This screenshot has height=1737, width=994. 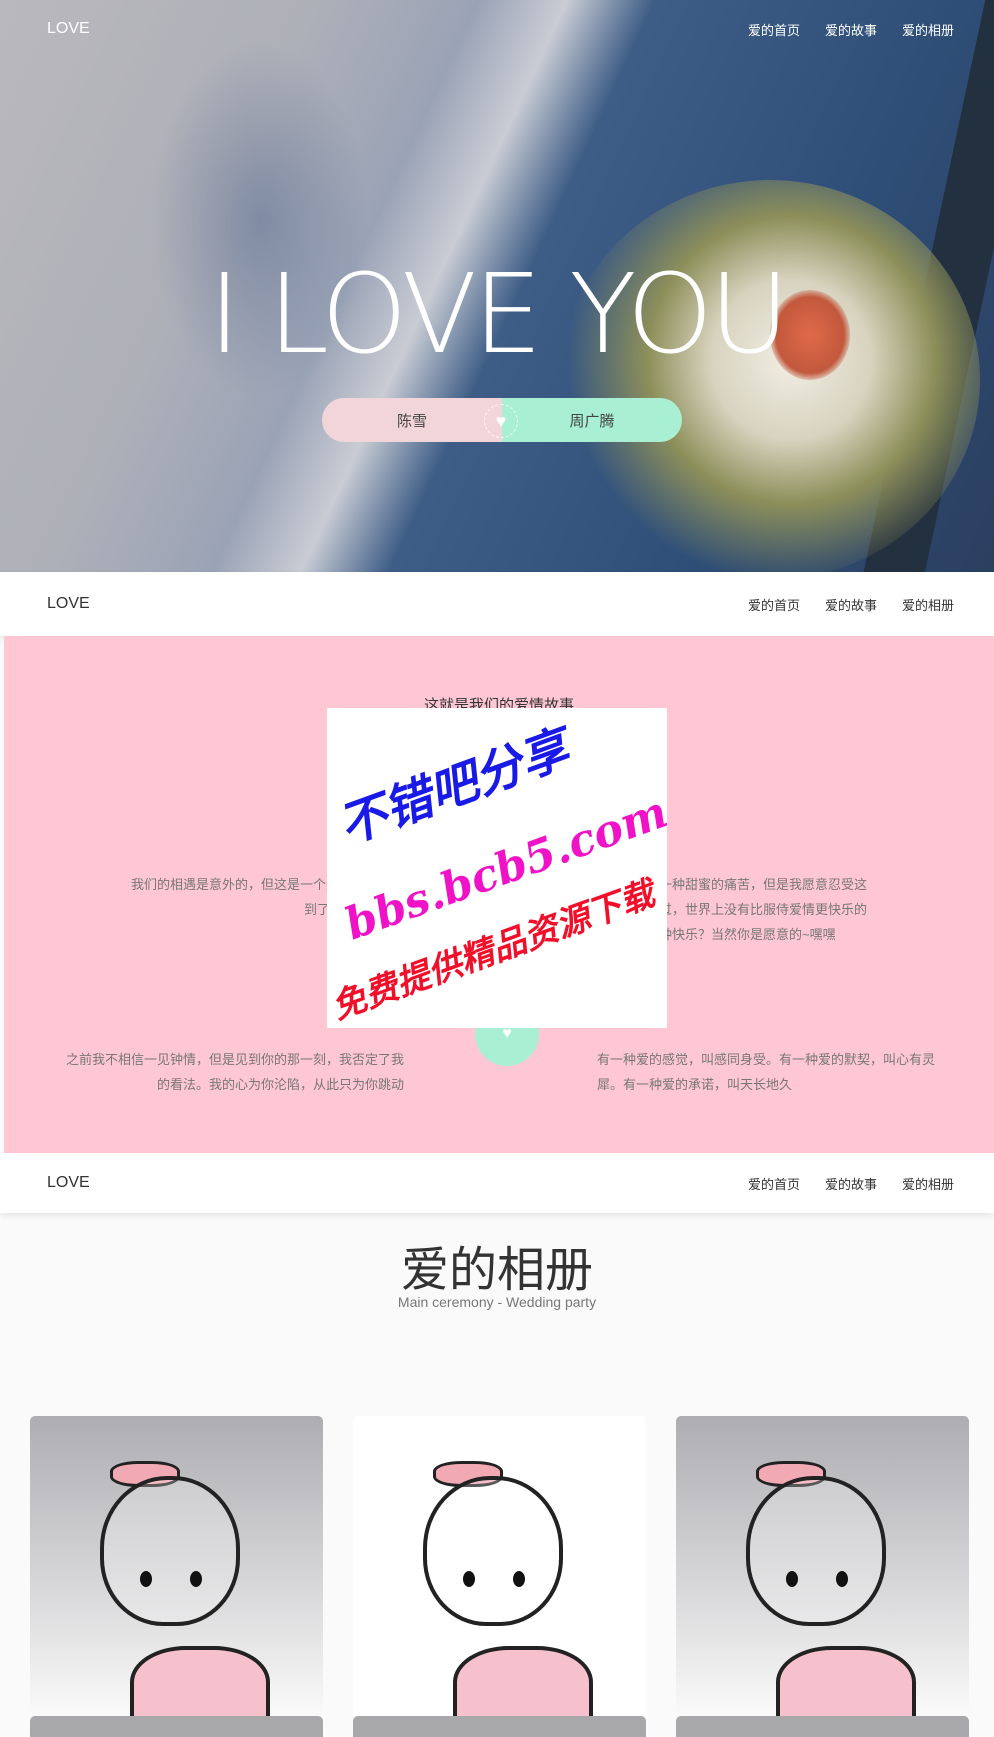 What do you see at coordinates (497, 1302) in the screenshot?
I see `gallery-subtitle: Main ceremony - Wedding party` at bounding box center [497, 1302].